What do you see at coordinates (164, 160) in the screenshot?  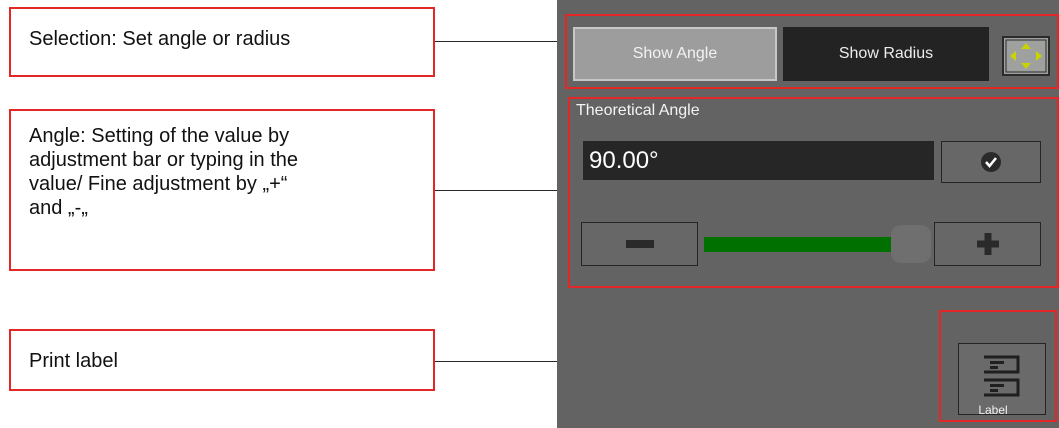 I see `callout-angle-line-2: adjustment bar or typing in the` at bounding box center [164, 160].